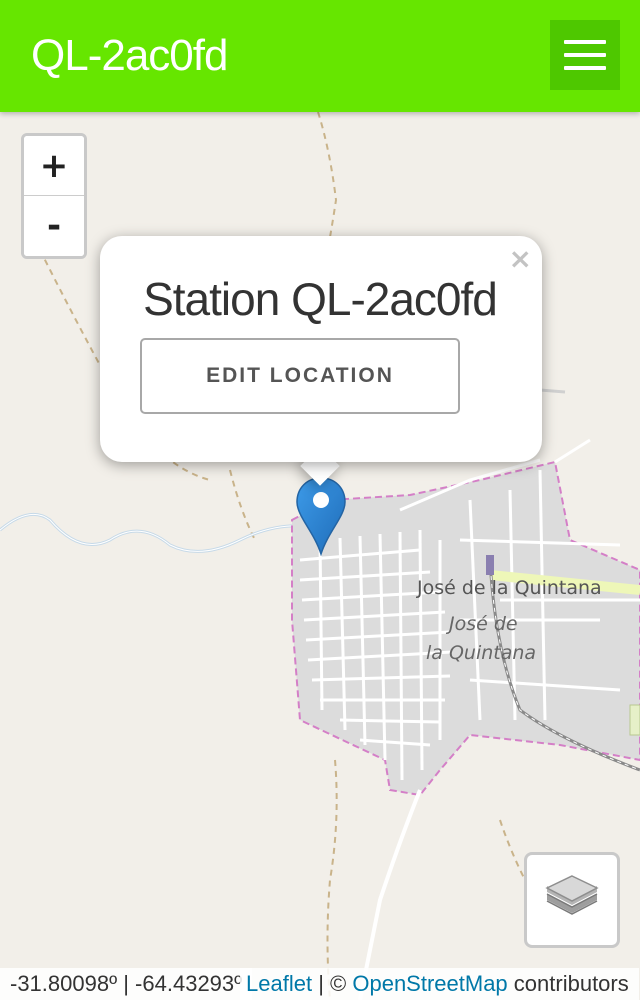 The height and width of the screenshot is (1000, 640). Describe the element at coordinates (54, 166) in the screenshot. I see `zoom-in-button: +` at that location.